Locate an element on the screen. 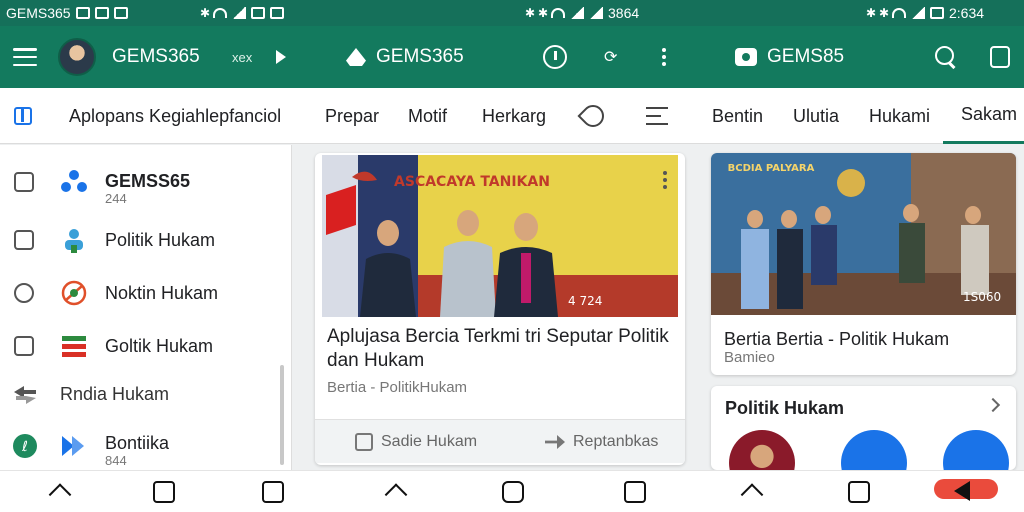 This screenshot has width=1024, height=512. overview-nav-icon is located at coordinates (513, 492).